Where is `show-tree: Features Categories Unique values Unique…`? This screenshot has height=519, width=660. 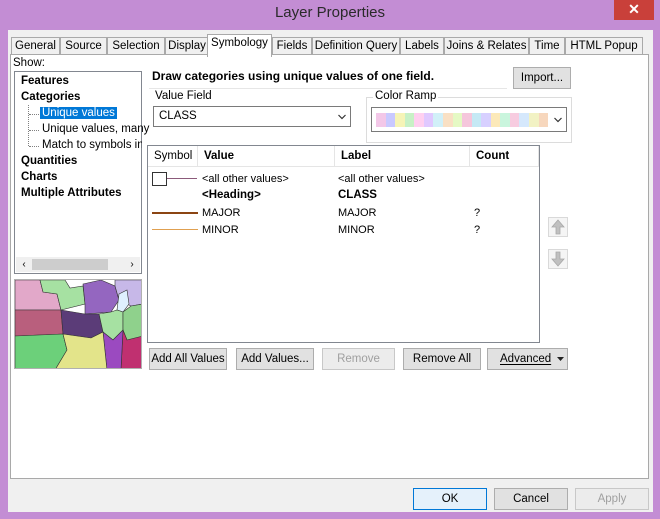 show-tree: Features Categories Unique values Unique… is located at coordinates (81, 172).